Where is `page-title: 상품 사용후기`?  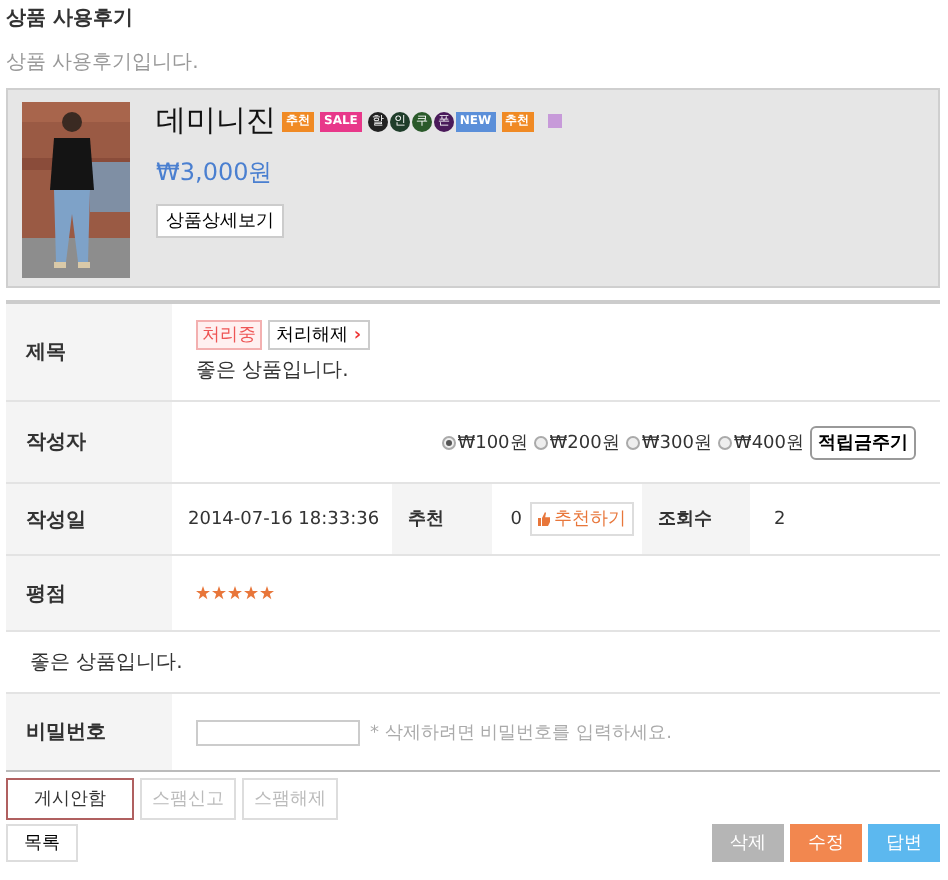
page-title: 상품 사용후기 is located at coordinates (69, 19).